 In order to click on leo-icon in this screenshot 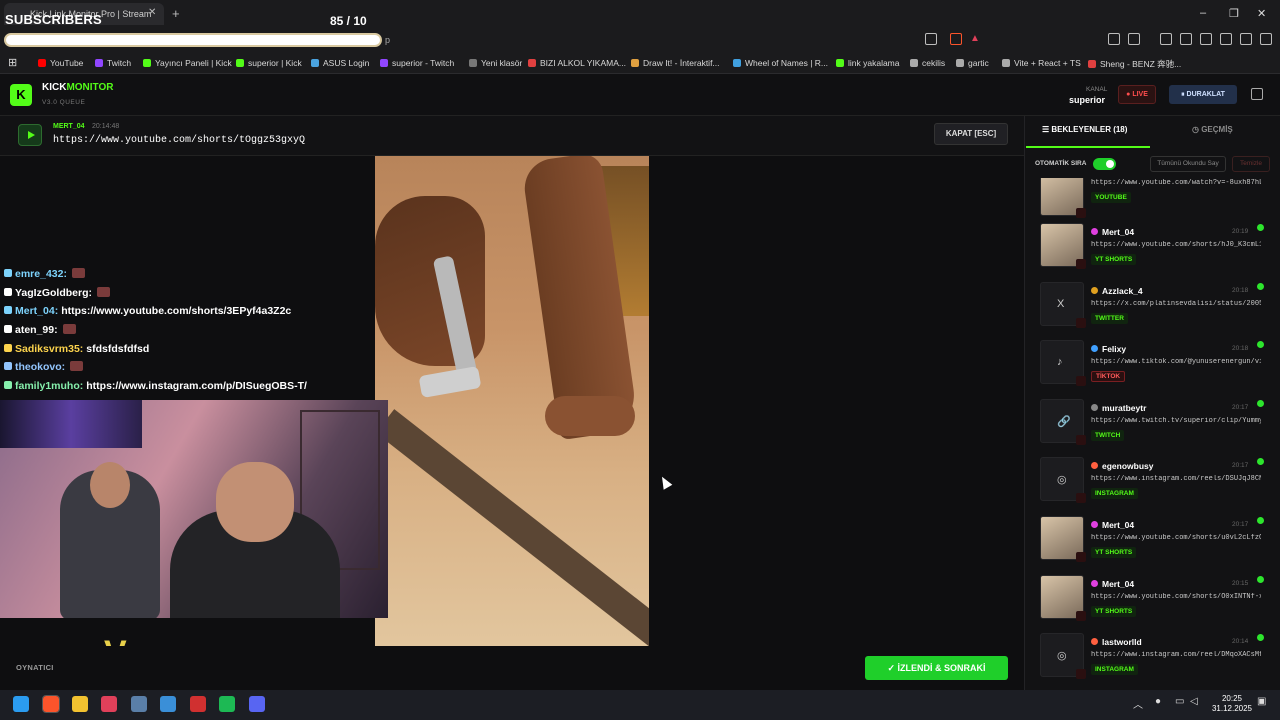, I will do `click(1226, 39)`.